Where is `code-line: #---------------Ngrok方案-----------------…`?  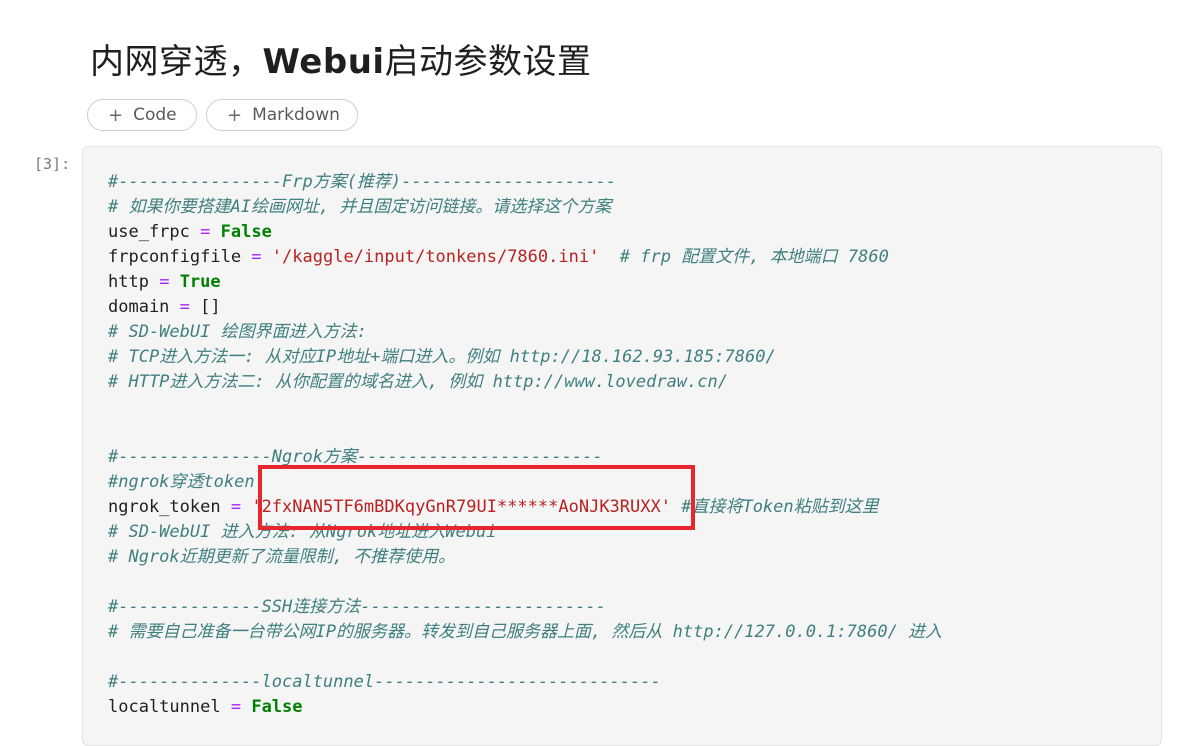 code-line: #---------------Ngrok方案-----------------… is located at coordinates (525, 457).